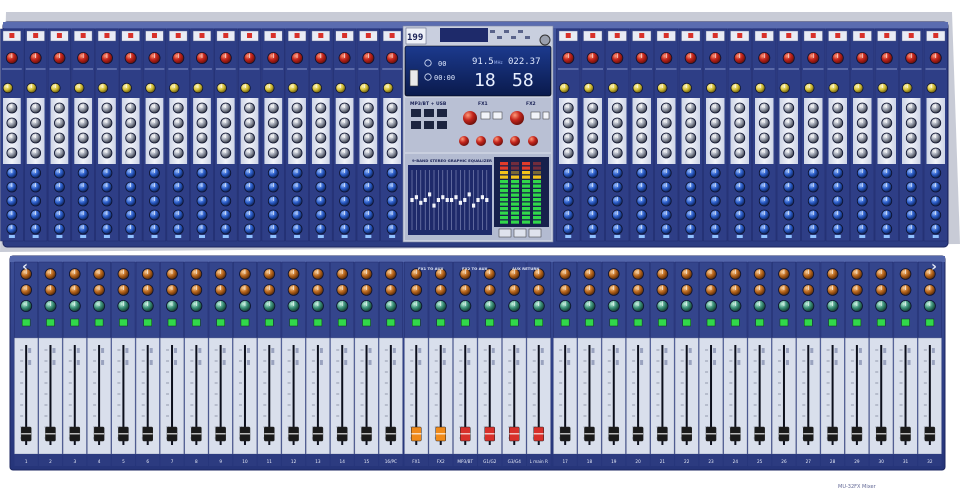  What do you see at coordinates (414, 78) in the screenshot?
I see `usb-slot` at bounding box center [414, 78].